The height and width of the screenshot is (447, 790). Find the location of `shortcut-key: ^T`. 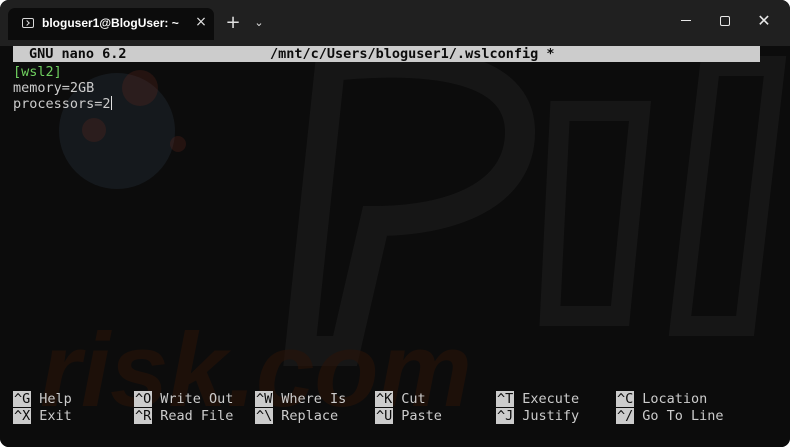

shortcut-key: ^T is located at coordinates (505, 399).